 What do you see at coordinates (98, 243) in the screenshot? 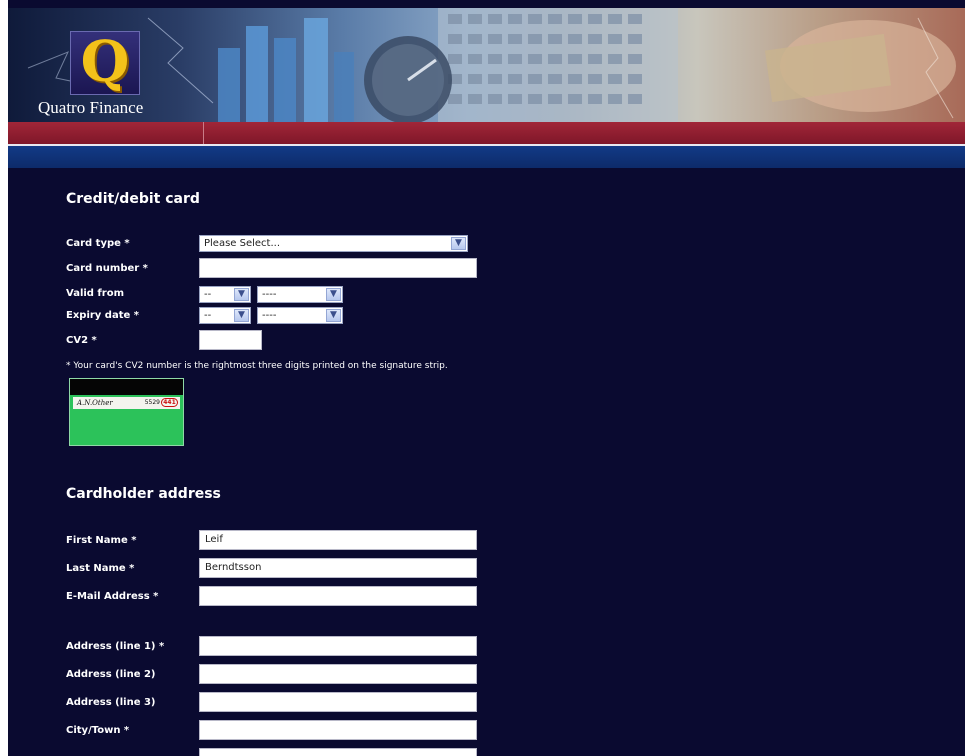
I see `card-type-label: Card type *` at bounding box center [98, 243].